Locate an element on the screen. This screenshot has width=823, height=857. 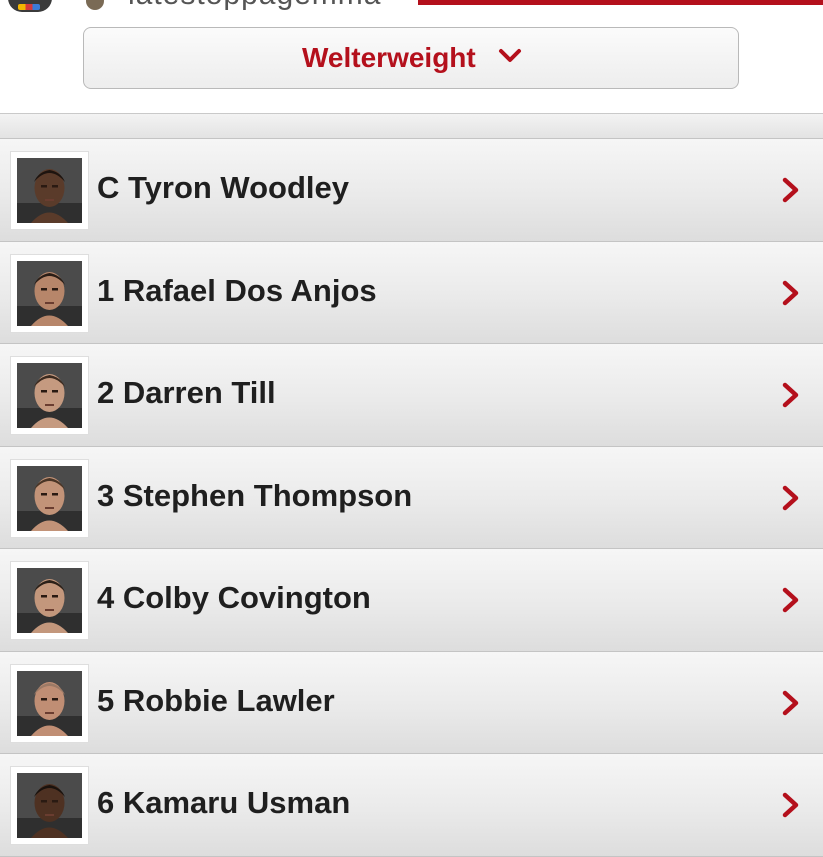
repost-header: latestoppagemma is located at coordinates (411, 6).